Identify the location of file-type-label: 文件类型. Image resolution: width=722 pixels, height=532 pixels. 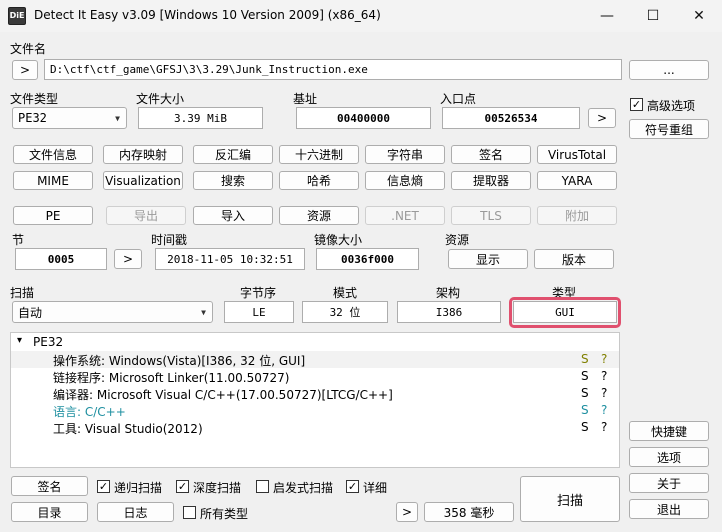
(34, 99).